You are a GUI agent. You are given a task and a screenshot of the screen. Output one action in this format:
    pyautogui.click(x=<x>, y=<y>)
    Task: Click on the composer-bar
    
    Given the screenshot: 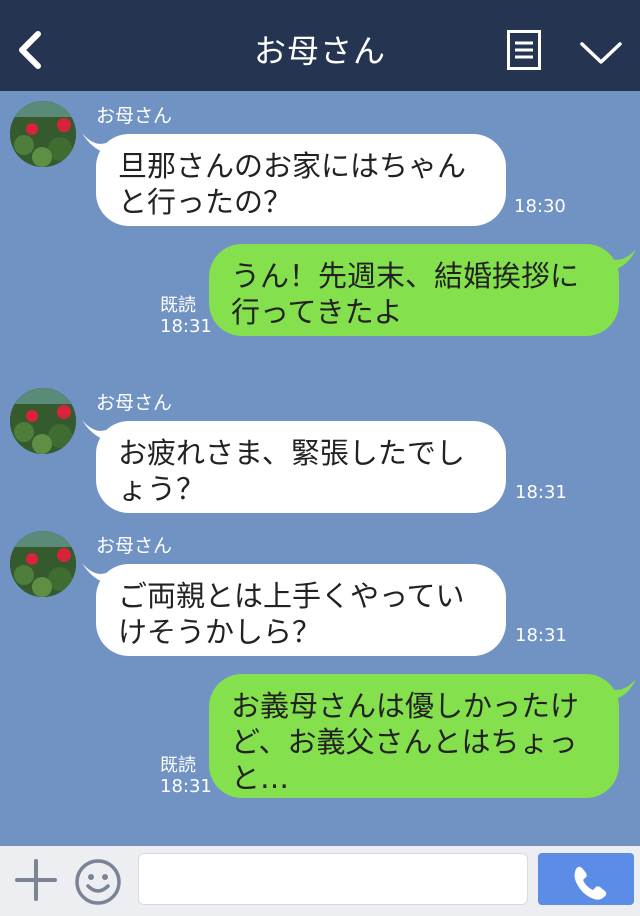 What is the action you would take?
    pyautogui.click(x=320, y=881)
    